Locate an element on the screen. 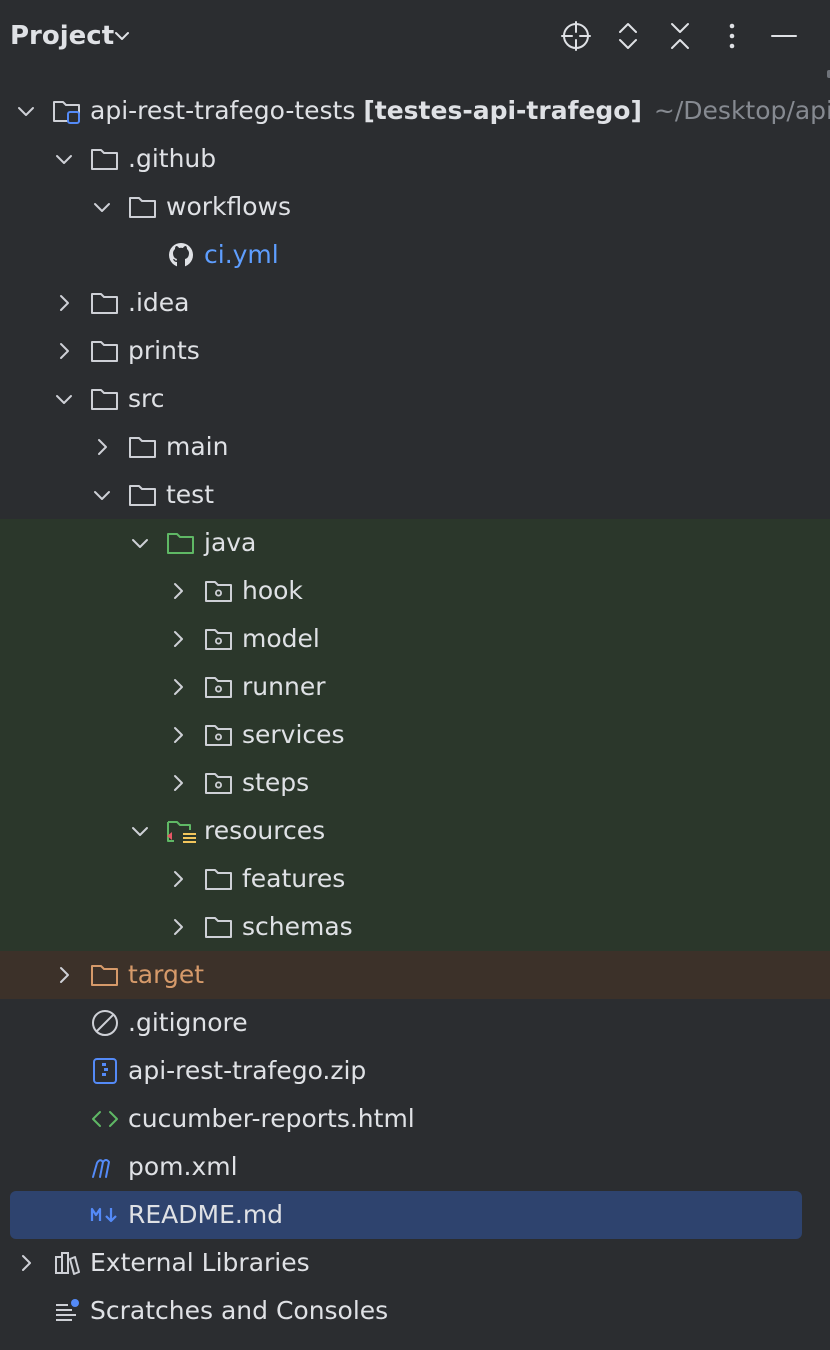 This screenshot has width=830, height=1350. tree-label: java is located at coordinates (230, 542).